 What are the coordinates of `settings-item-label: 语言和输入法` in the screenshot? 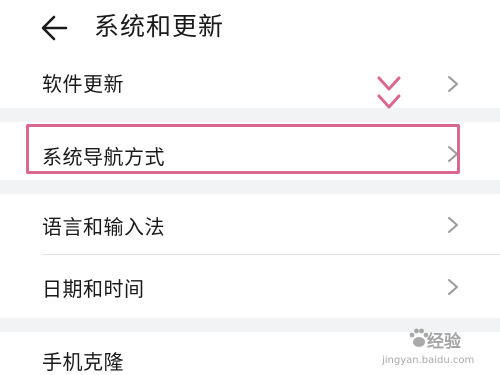 It's located at (103, 227).